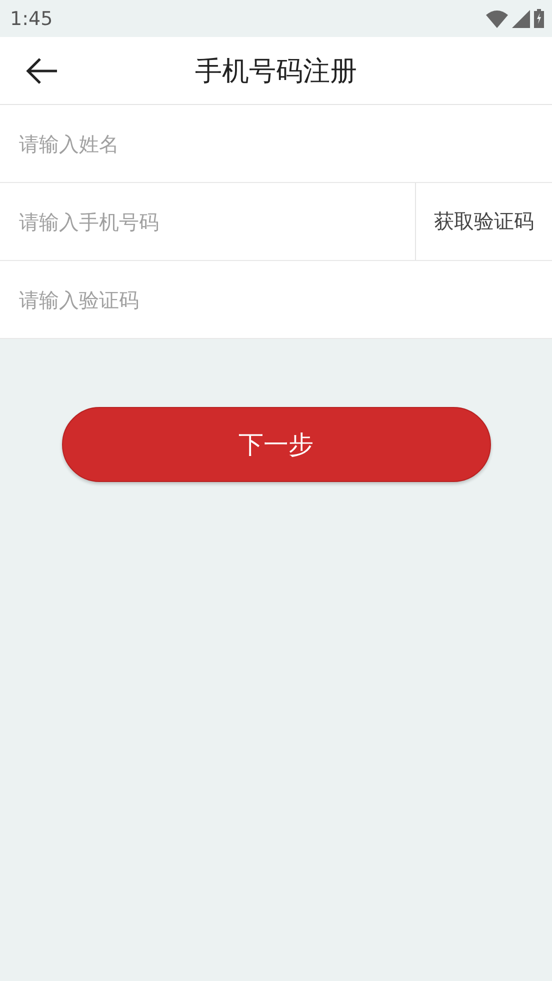 The width and height of the screenshot is (552, 981). I want to click on page-title: 手机号码注册, so click(276, 71).